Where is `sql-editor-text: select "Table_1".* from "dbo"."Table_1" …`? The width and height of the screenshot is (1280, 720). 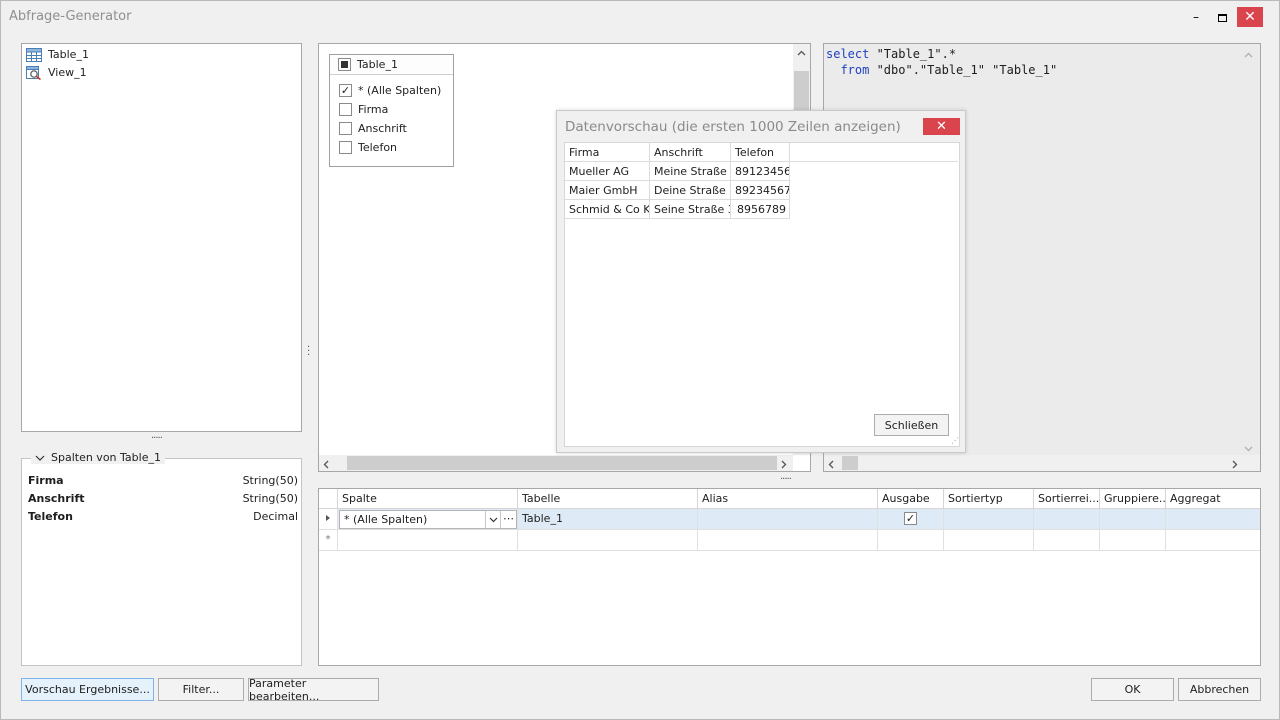
sql-editor-text: select "Table_1".* from "dbo"."Table_1" … is located at coordinates (941, 62).